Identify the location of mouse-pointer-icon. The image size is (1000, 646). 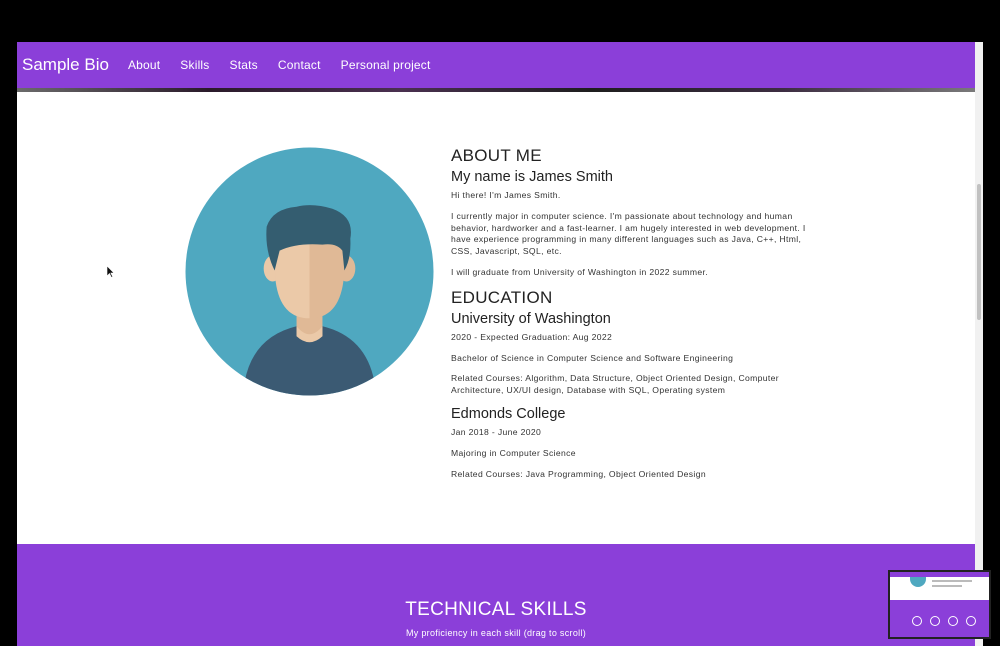
(111, 272).